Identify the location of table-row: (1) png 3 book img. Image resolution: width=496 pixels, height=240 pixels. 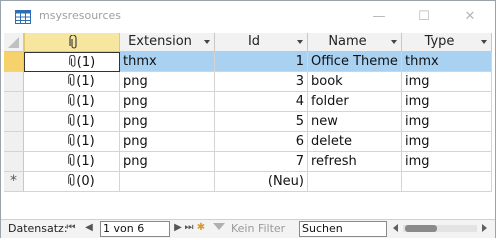
(248, 82).